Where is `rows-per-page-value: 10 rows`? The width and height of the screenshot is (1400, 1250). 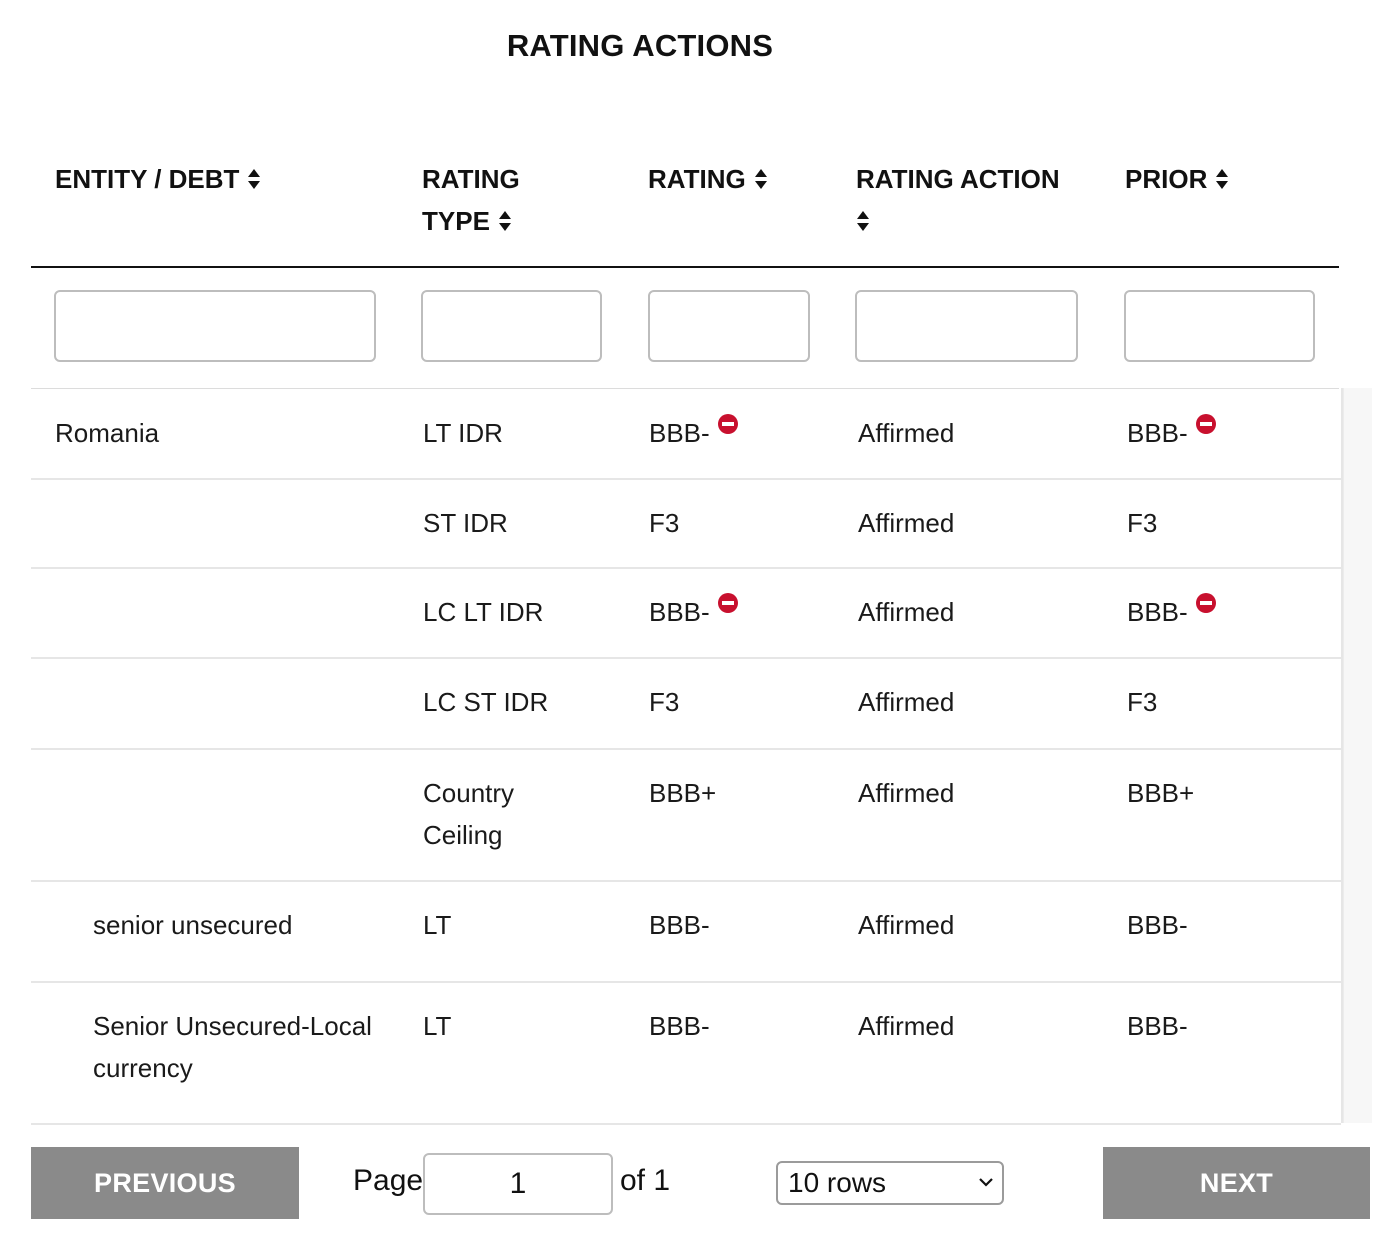
rows-per-page-value: 10 rows is located at coordinates (837, 1182).